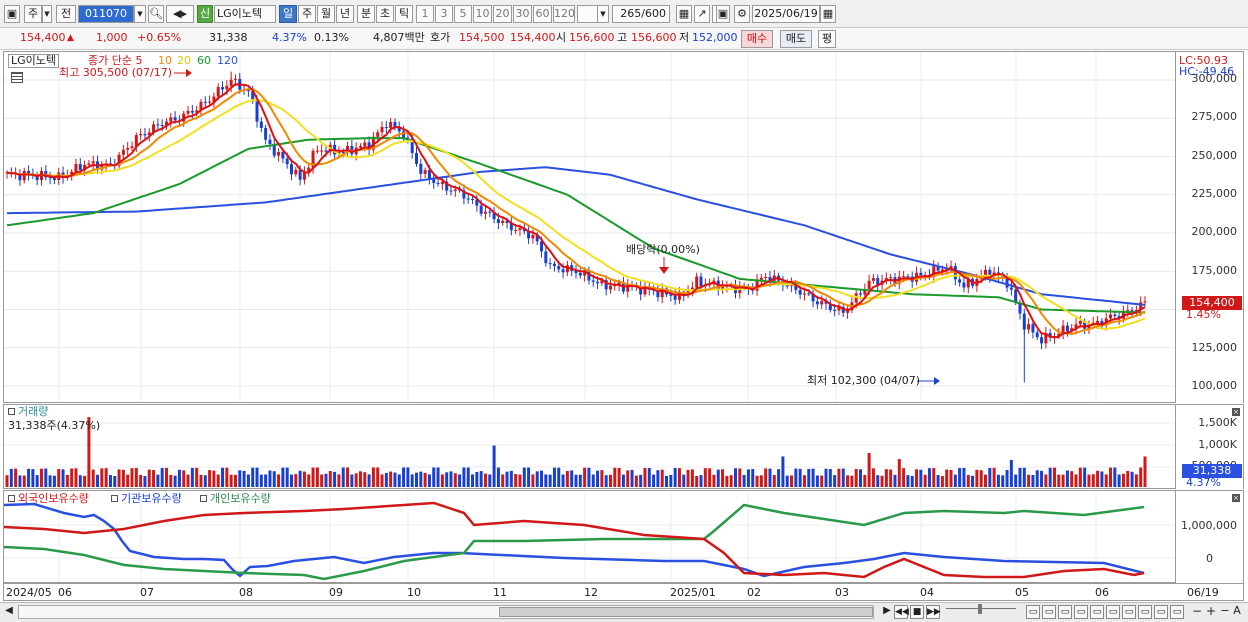  Describe the element at coordinates (1211, 612) in the screenshot. I see `zoom-in-icon: +` at that location.